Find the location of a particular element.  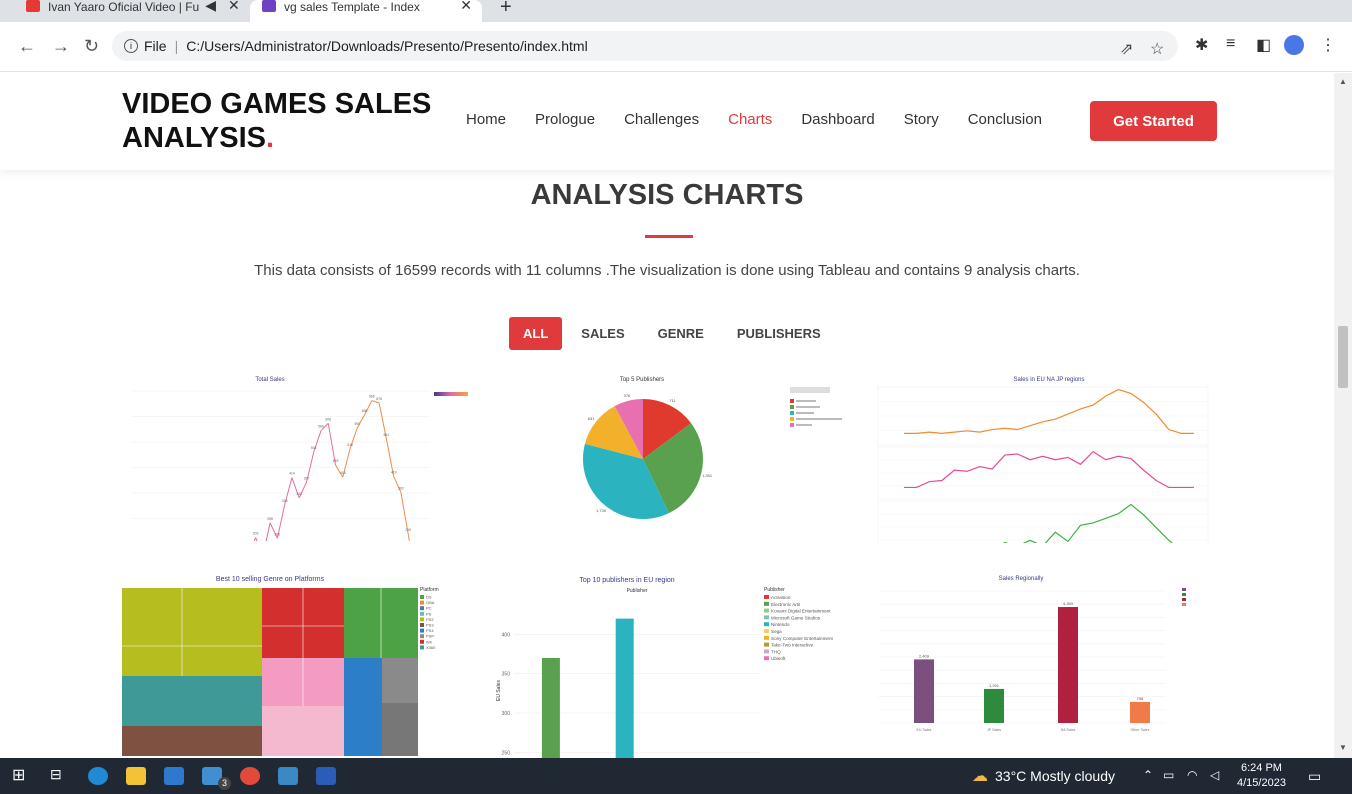

chart-top-publishers: Top 5 Publishers 711 1,351 1,739 631 376 is located at coordinates (713, 453).